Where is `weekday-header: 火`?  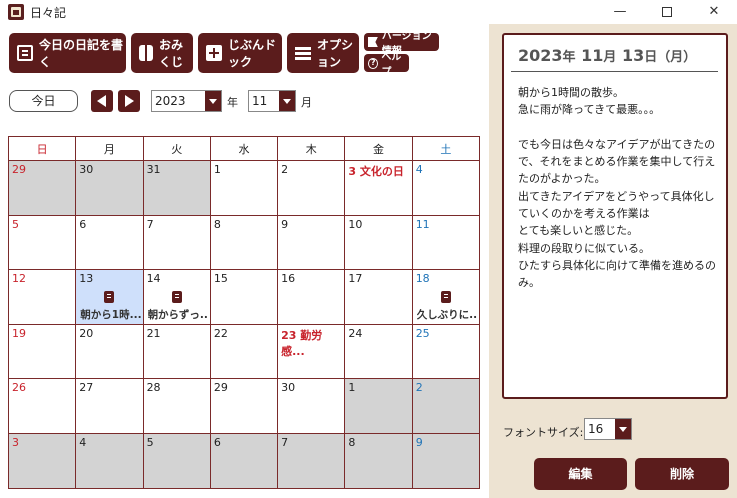
weekday-header: 火 is located at coordinates (176, 148).